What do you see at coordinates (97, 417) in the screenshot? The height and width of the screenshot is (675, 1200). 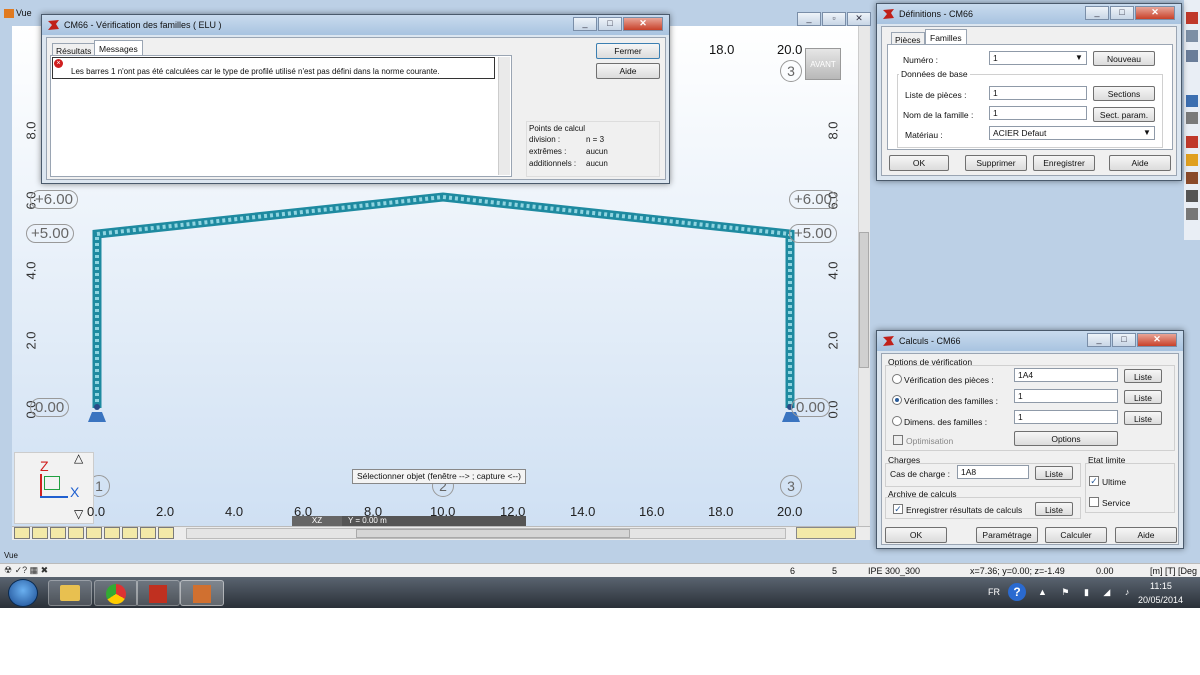 I see `support-left-icon` at bounding box center [97, 417].